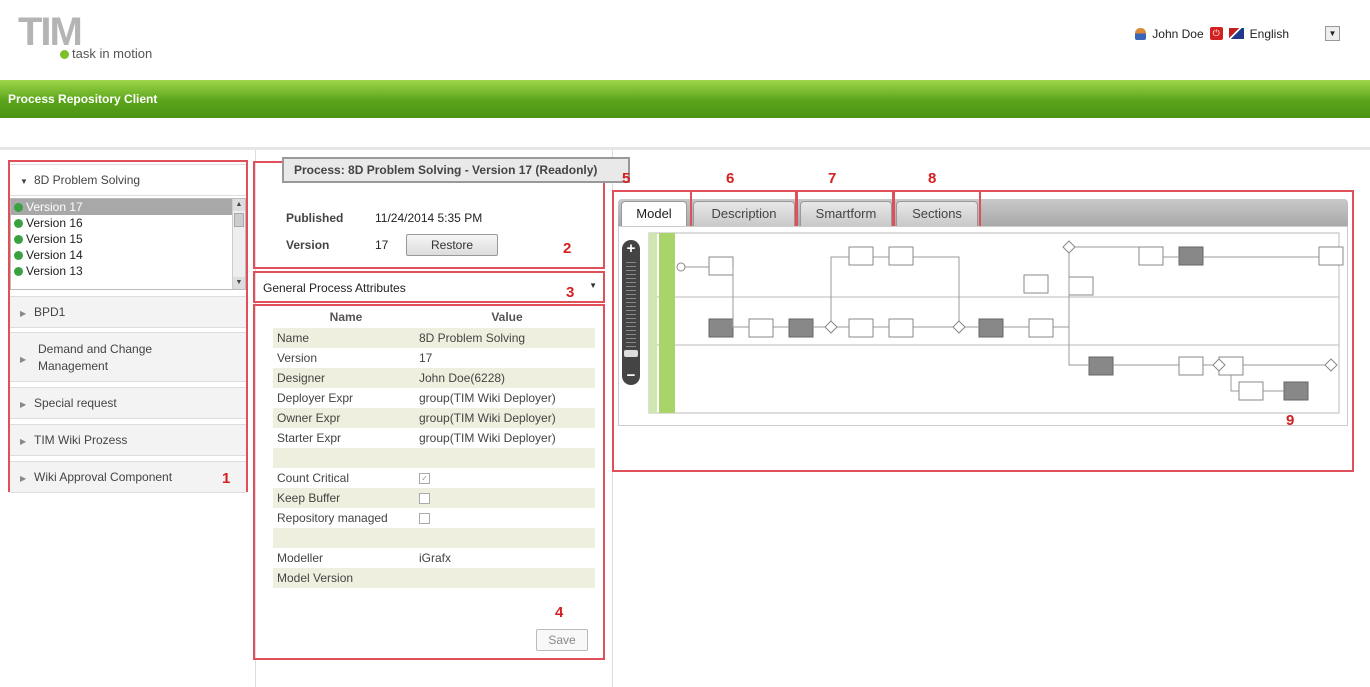 This screenshot has height=687, width=1370. What do you see at coordinates (434, 398) in the screenshot?
I see `table-row: Deployer Expr group(TIM Wiki Deployer)` at bounding box center [434, 398].